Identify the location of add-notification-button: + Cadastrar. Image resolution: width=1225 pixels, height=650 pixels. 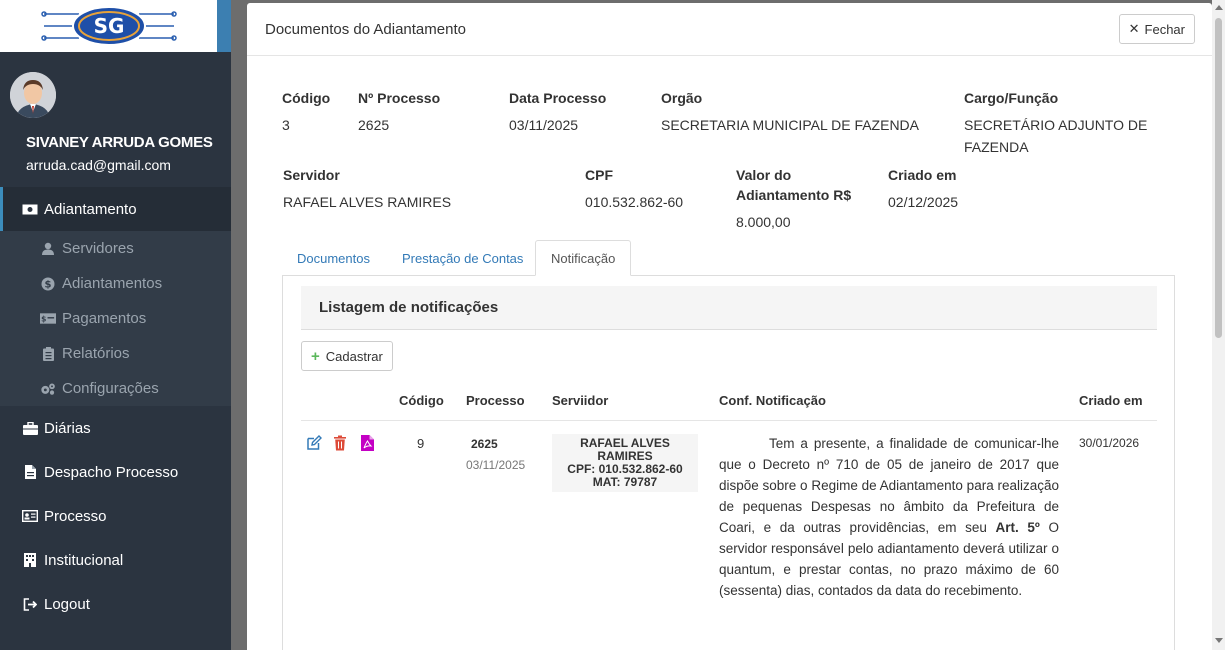
(347, 356).